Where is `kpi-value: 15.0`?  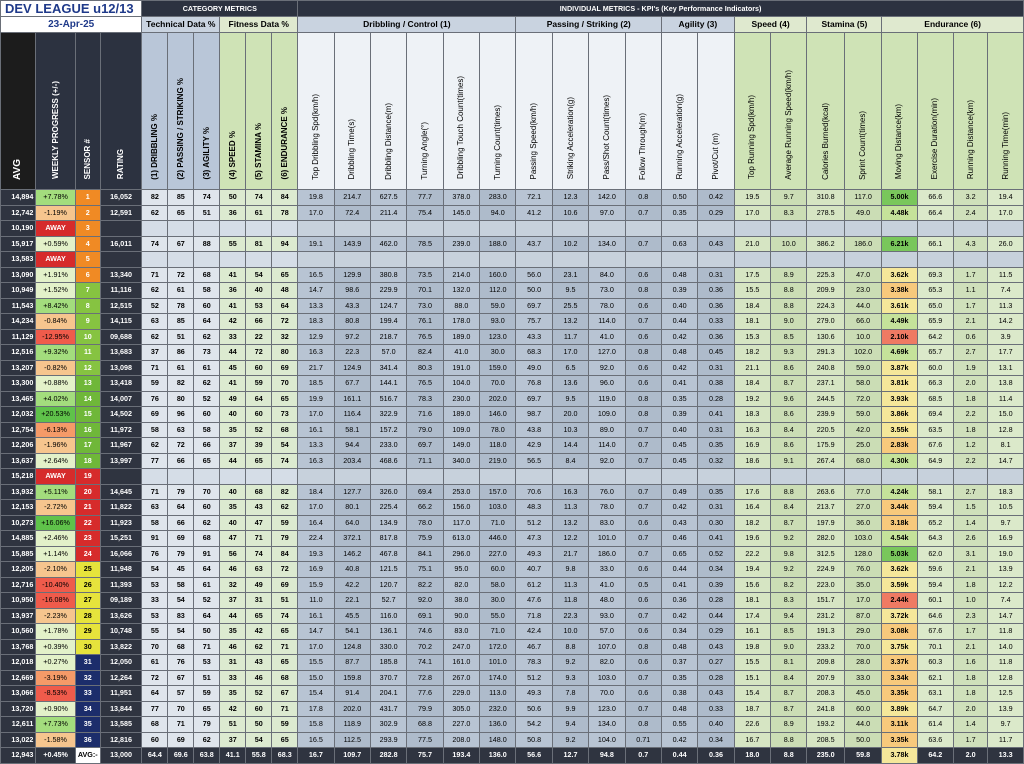
kpi-value: 15.0 is located at coordinates (316, 677).